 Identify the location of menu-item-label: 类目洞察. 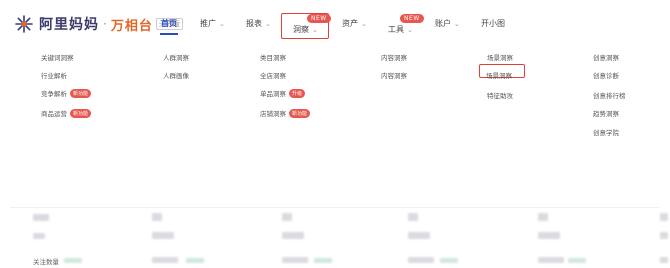
(273, 58).